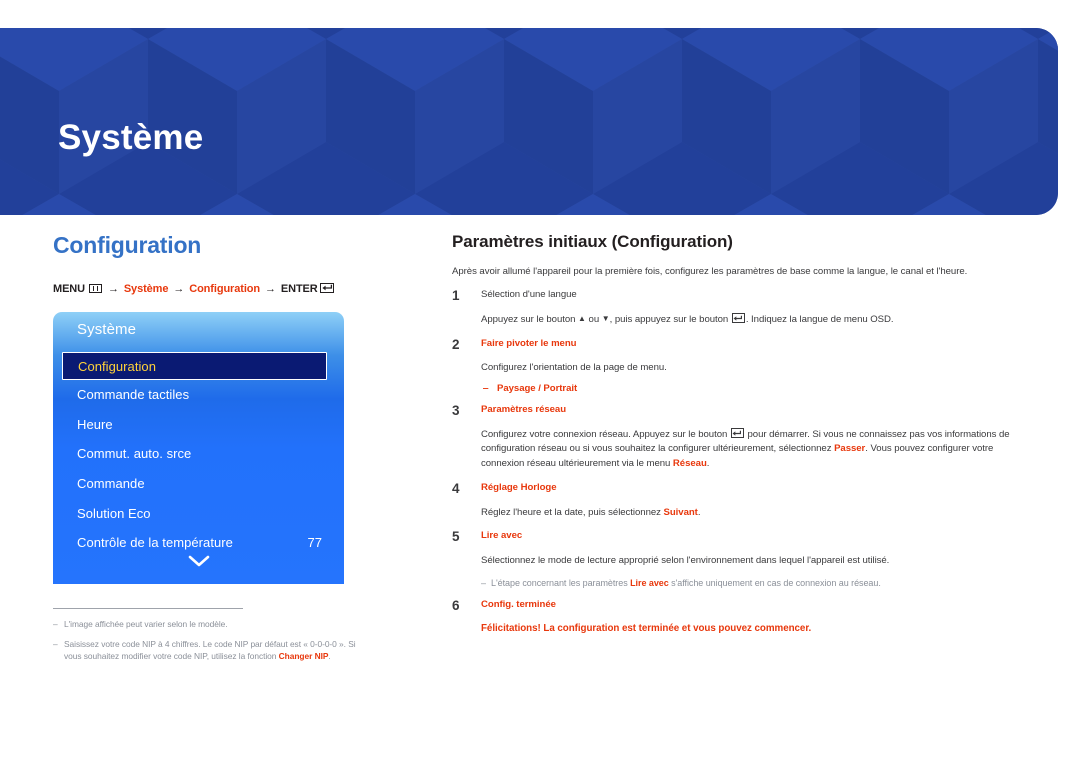 Image resolution: width=1080 pixels, height=763 pixels. What do you see at coordinates (146, 289) in the screenshot?
I see `menu-path-item-systeme: Système` at bounding box center [146, 289].